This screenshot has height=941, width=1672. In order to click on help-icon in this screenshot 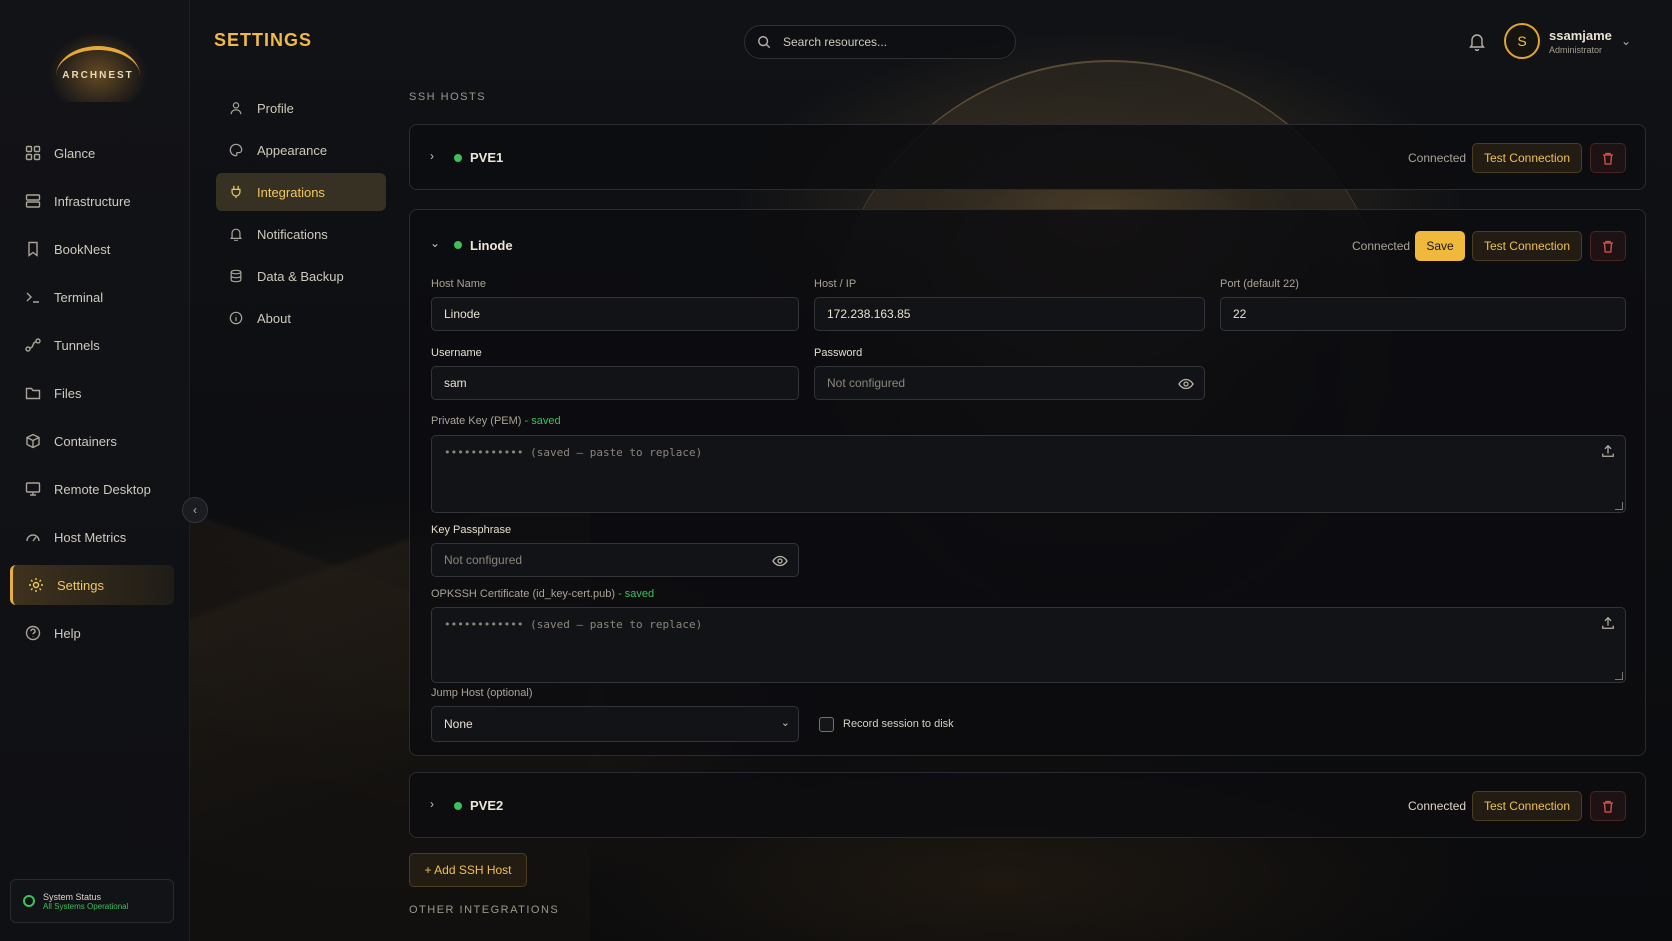, I will do `click(33, 633)`.